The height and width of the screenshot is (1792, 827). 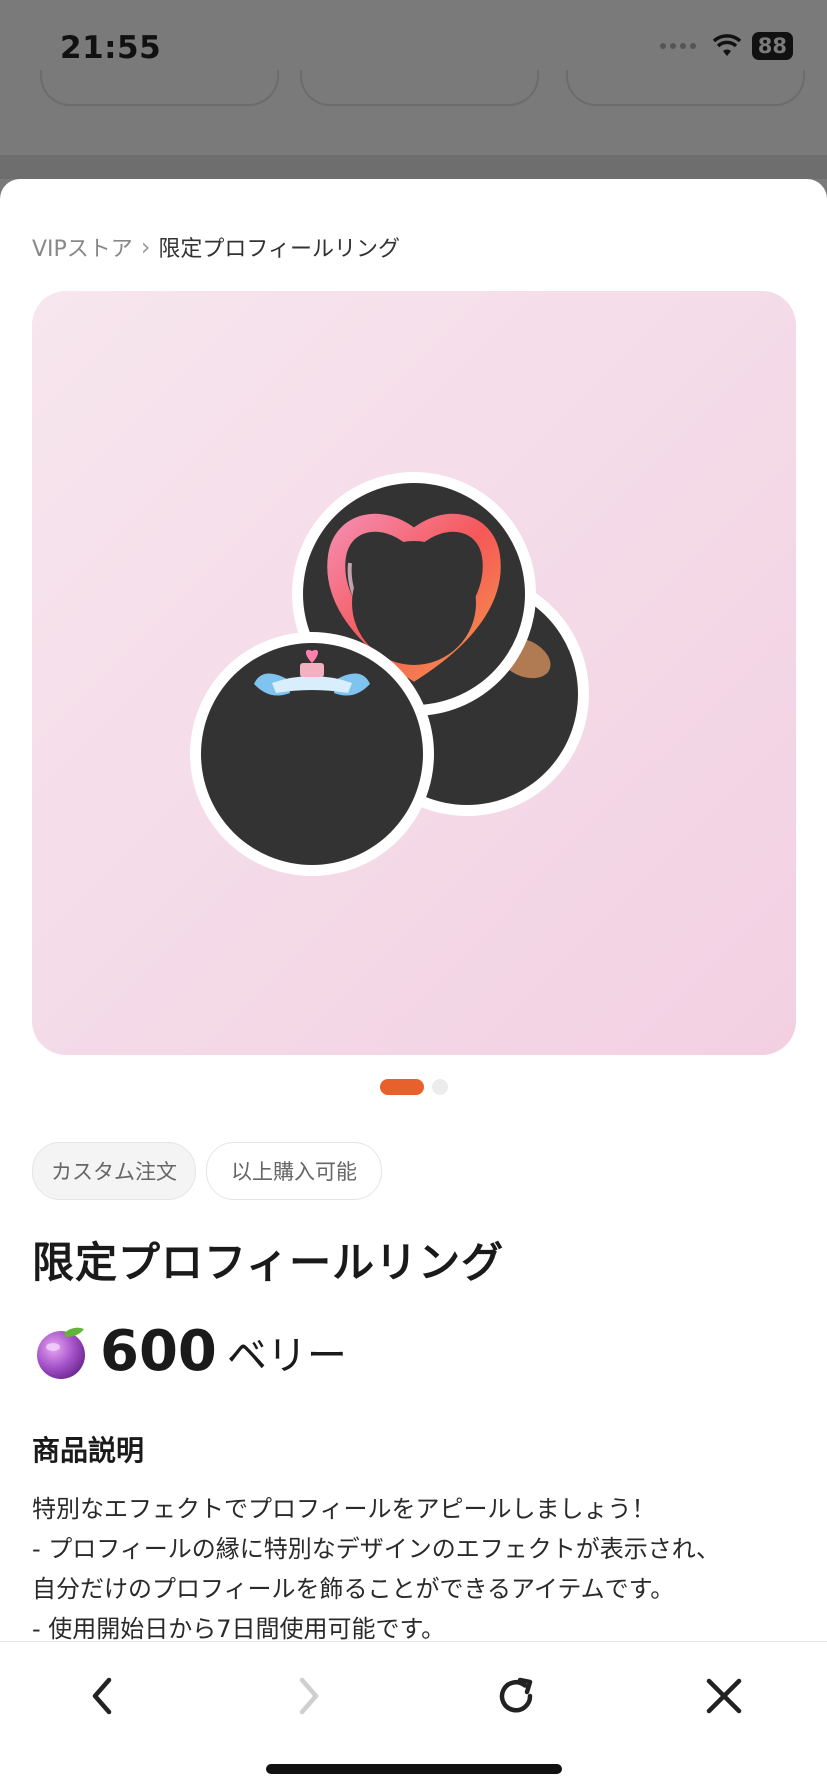 I want to click on chevron-left-icon, so click(x=102, y=1696).